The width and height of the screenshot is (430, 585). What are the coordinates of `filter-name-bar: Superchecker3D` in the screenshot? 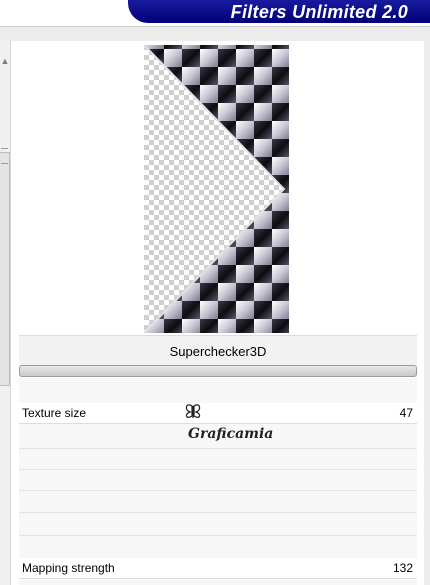 It's located at (218, 350).